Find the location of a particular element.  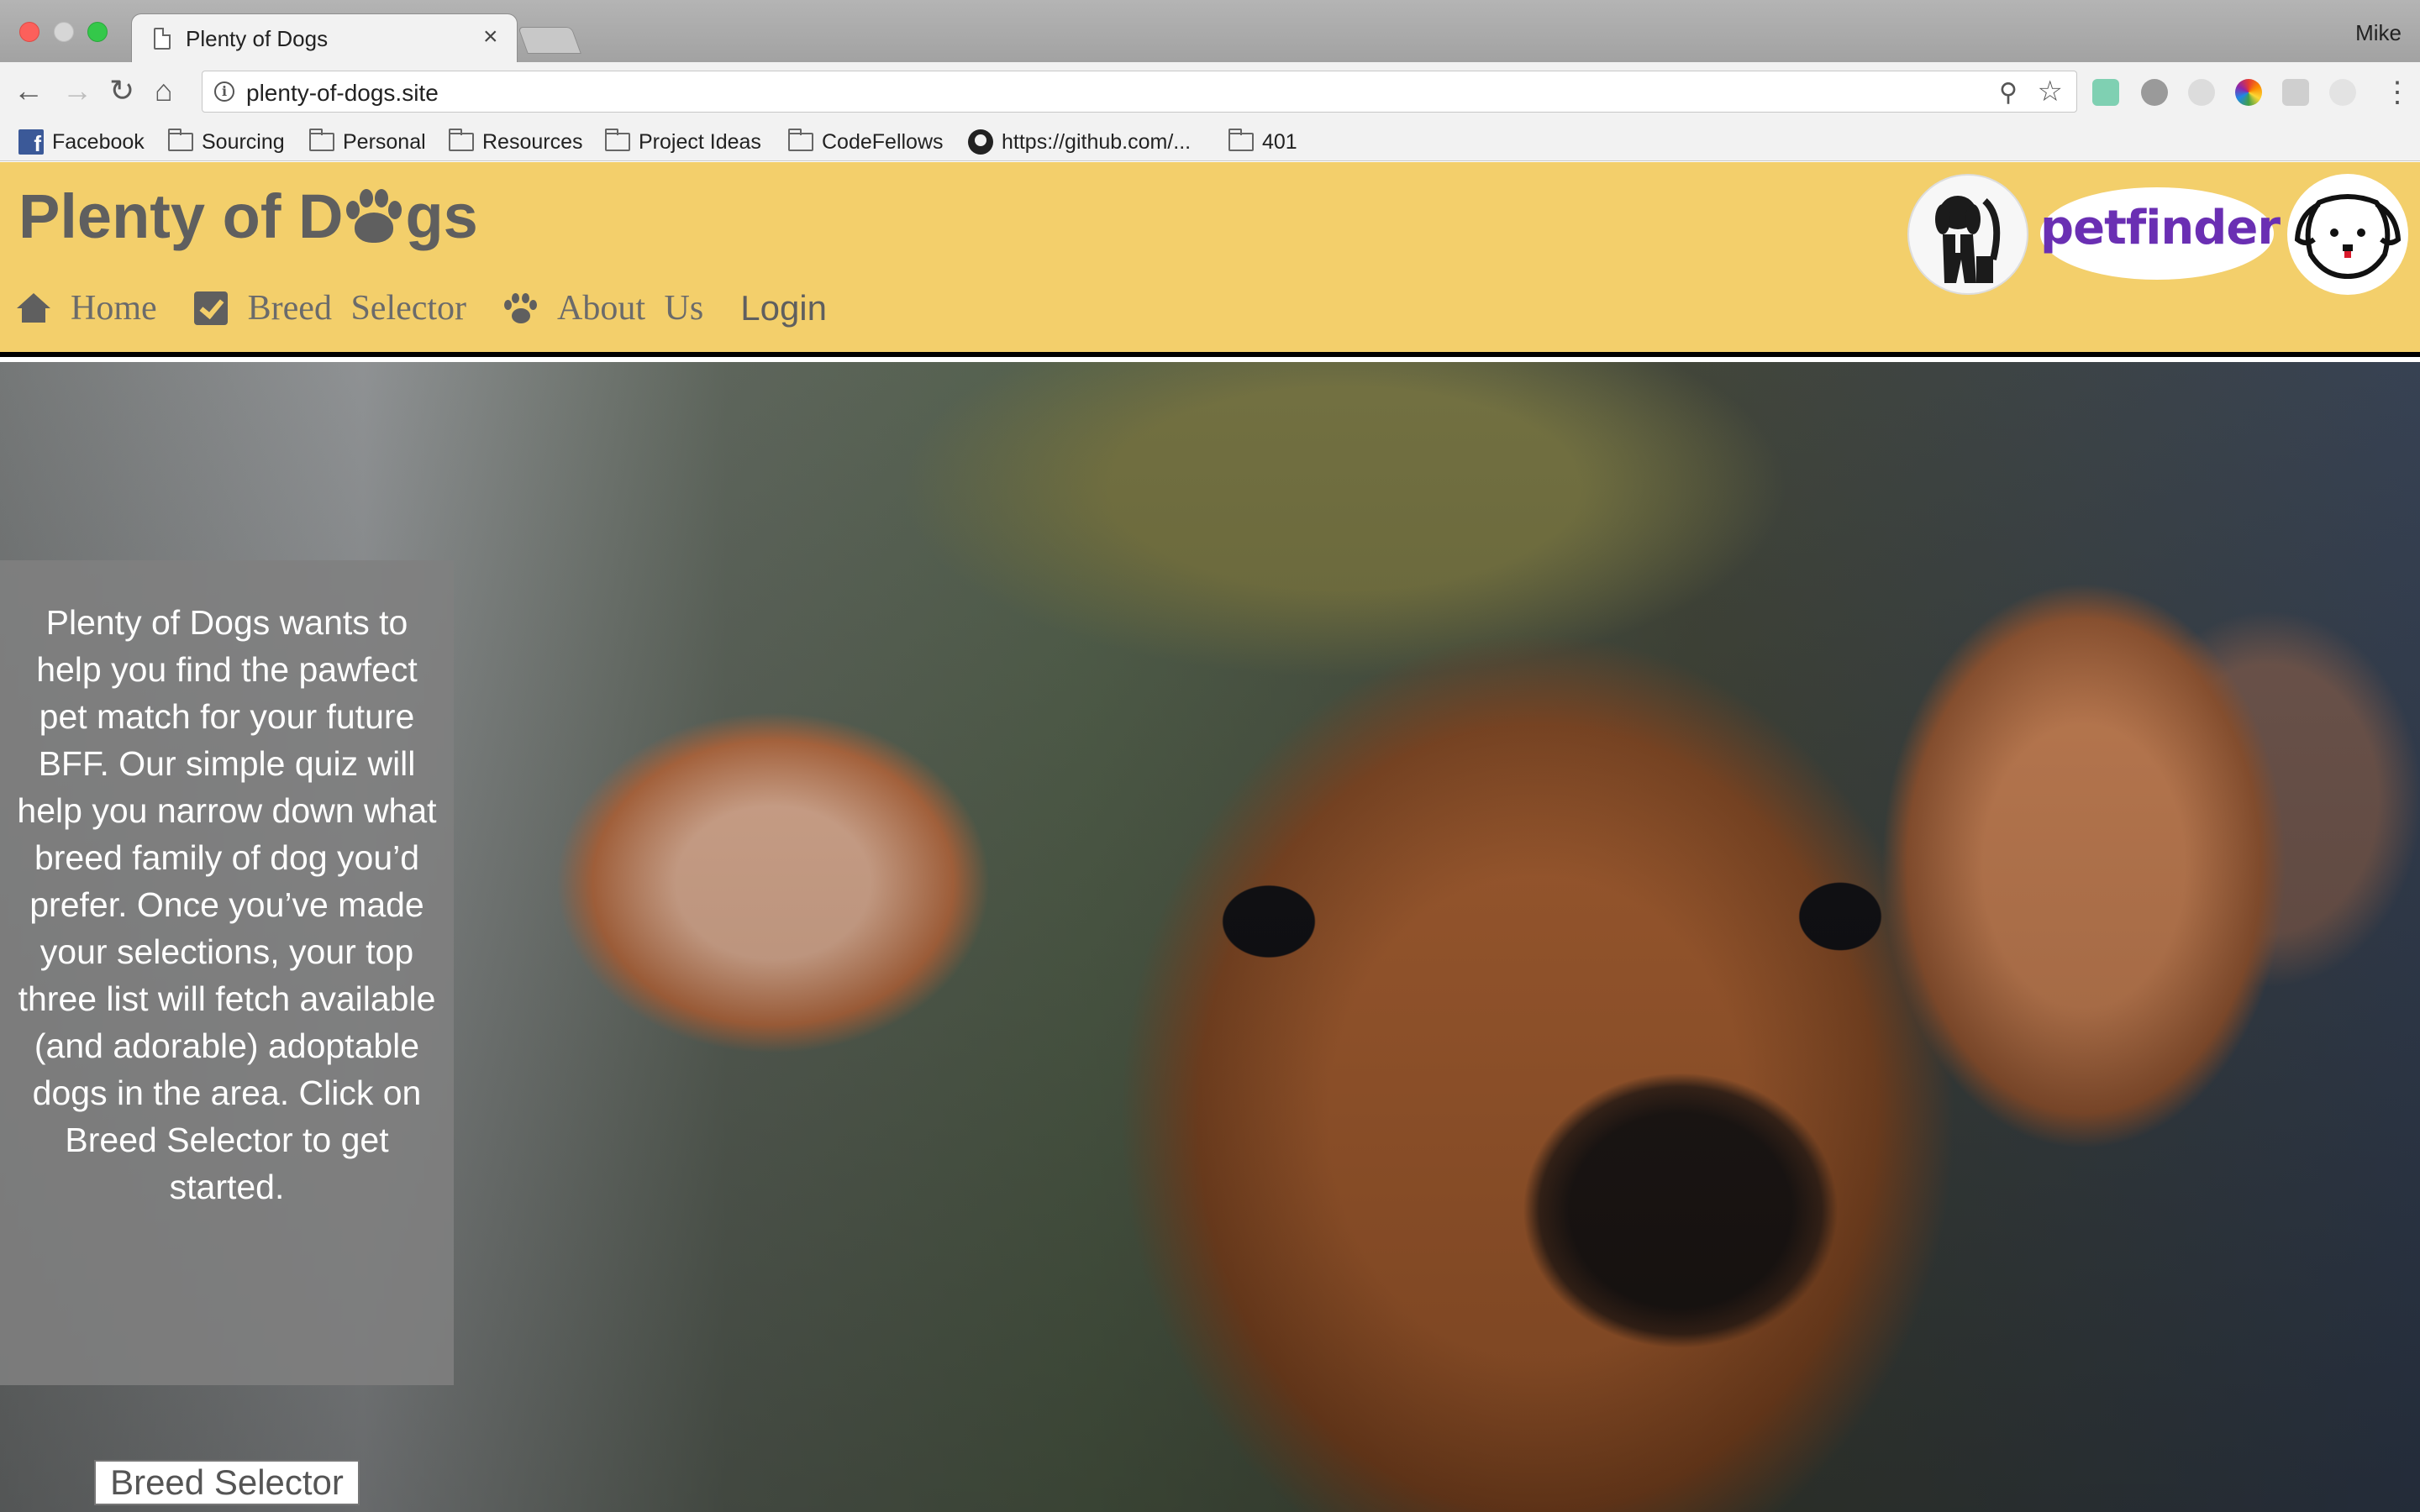

bookmark-facebook: f Facebook is located at coordinates (81, 142).